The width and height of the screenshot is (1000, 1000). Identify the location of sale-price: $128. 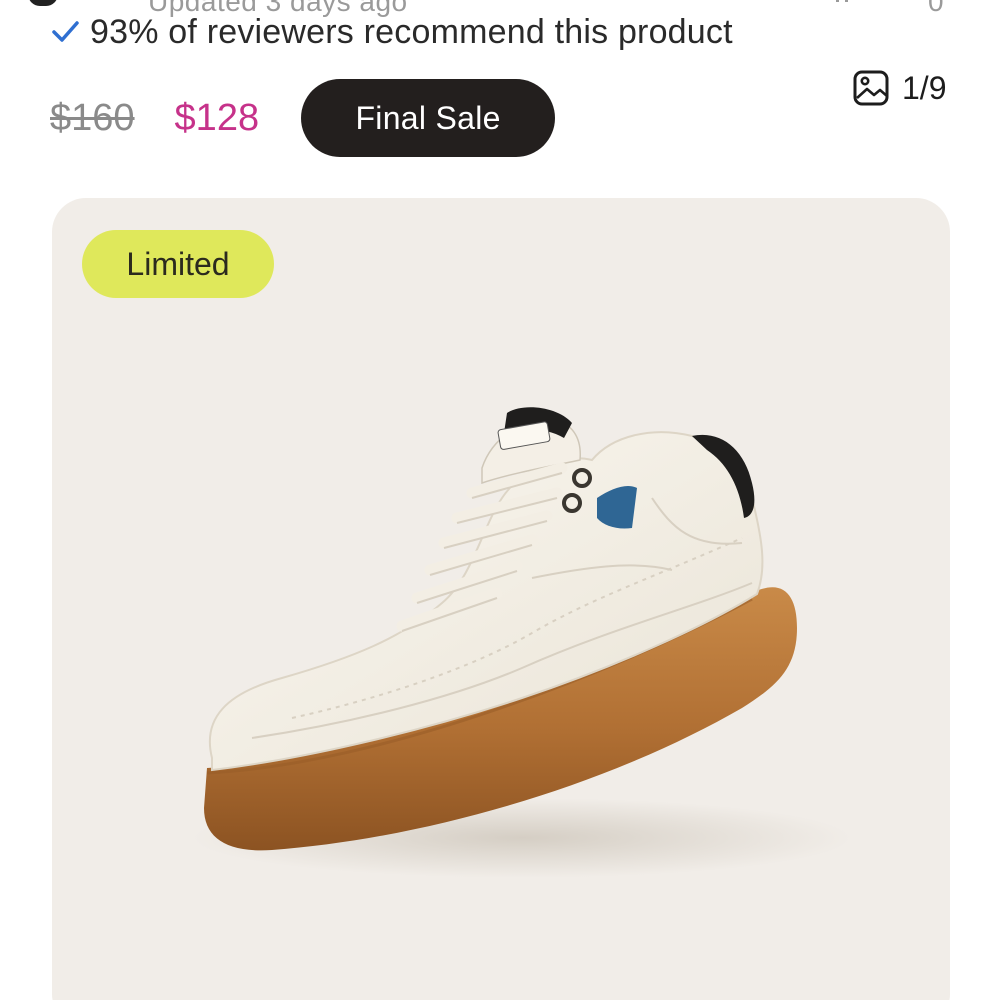
(217, 117).